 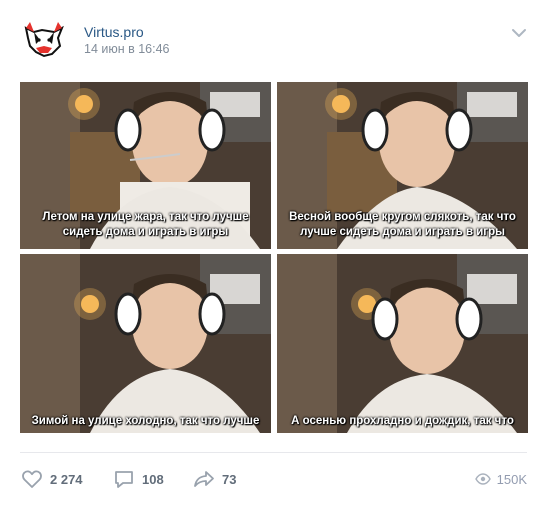 I want to click on virtus-pro-bear-logo-icon, so click(x=43, y=41).